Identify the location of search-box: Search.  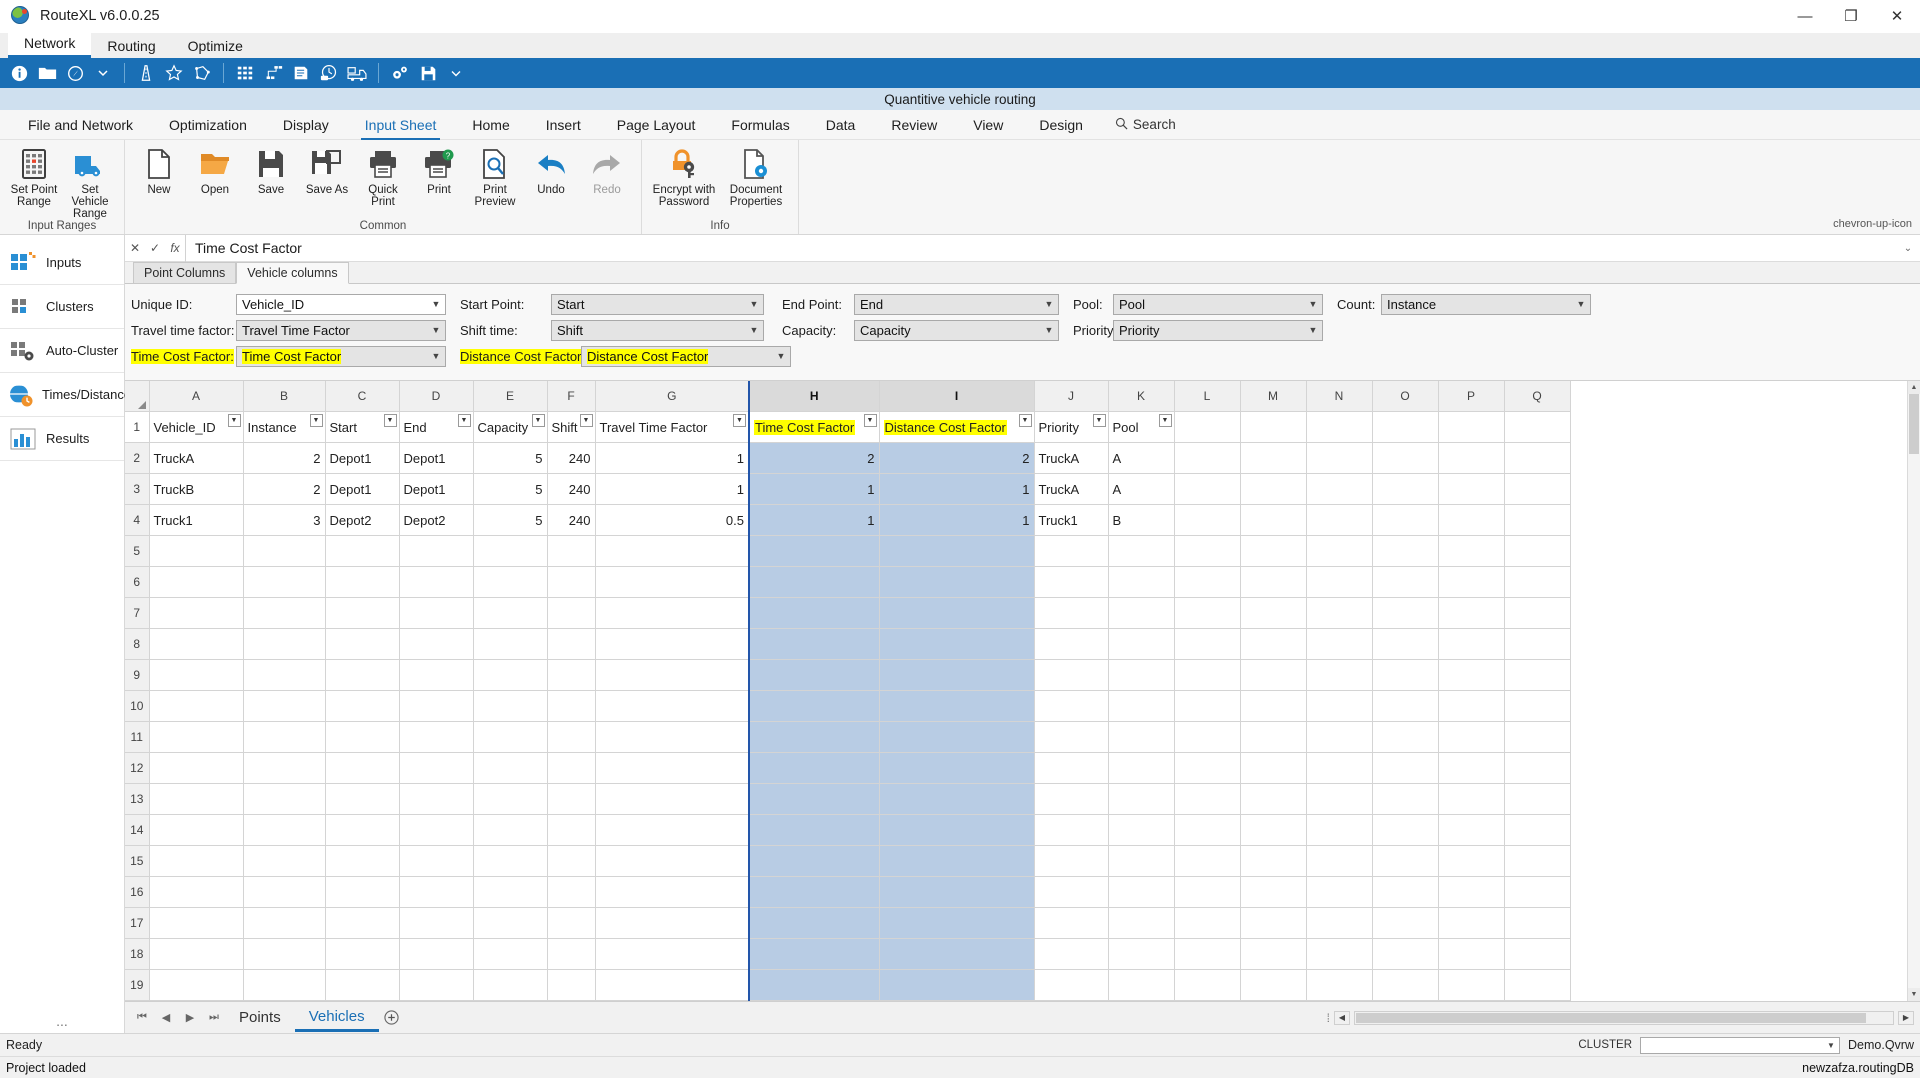
(1145, 125).